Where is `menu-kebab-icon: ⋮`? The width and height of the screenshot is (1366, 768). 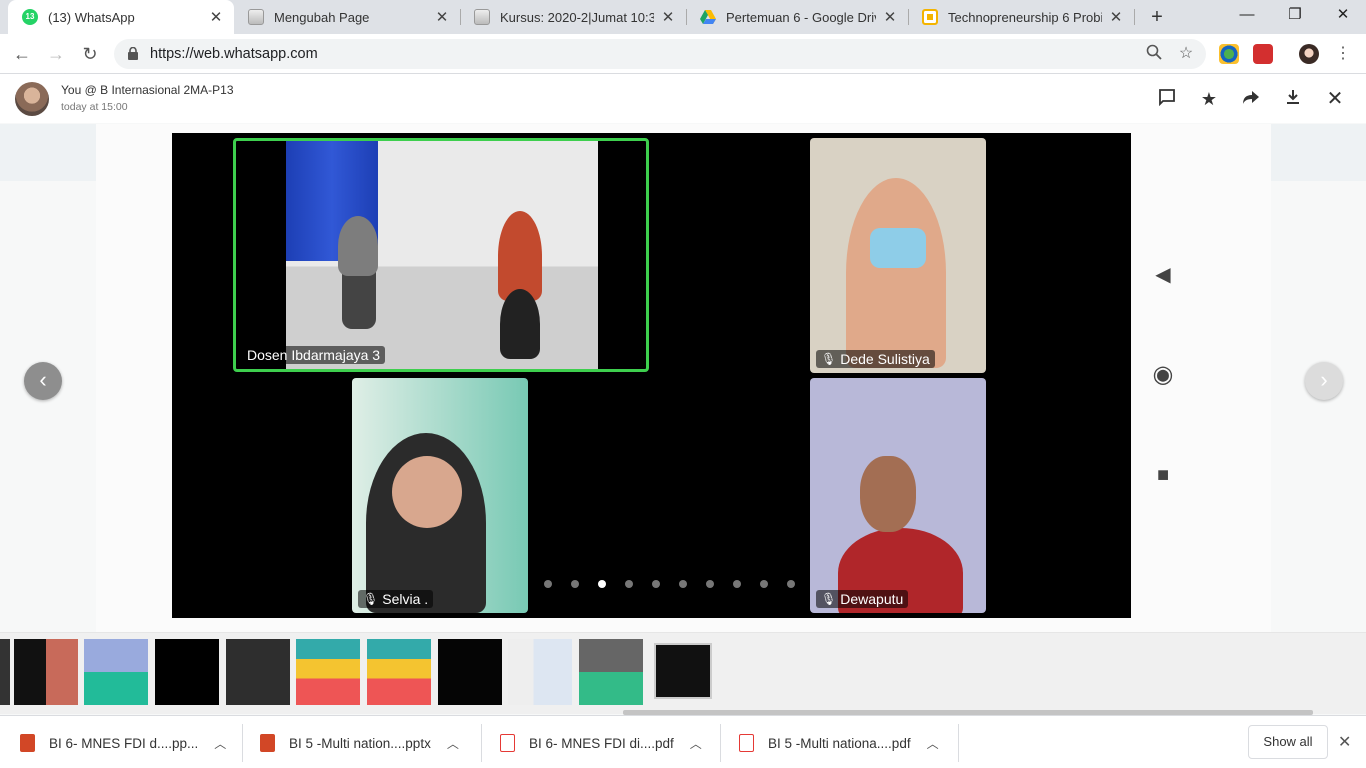 menu-kebab-icon: ⋮ is located at coordinates (1343, 54).